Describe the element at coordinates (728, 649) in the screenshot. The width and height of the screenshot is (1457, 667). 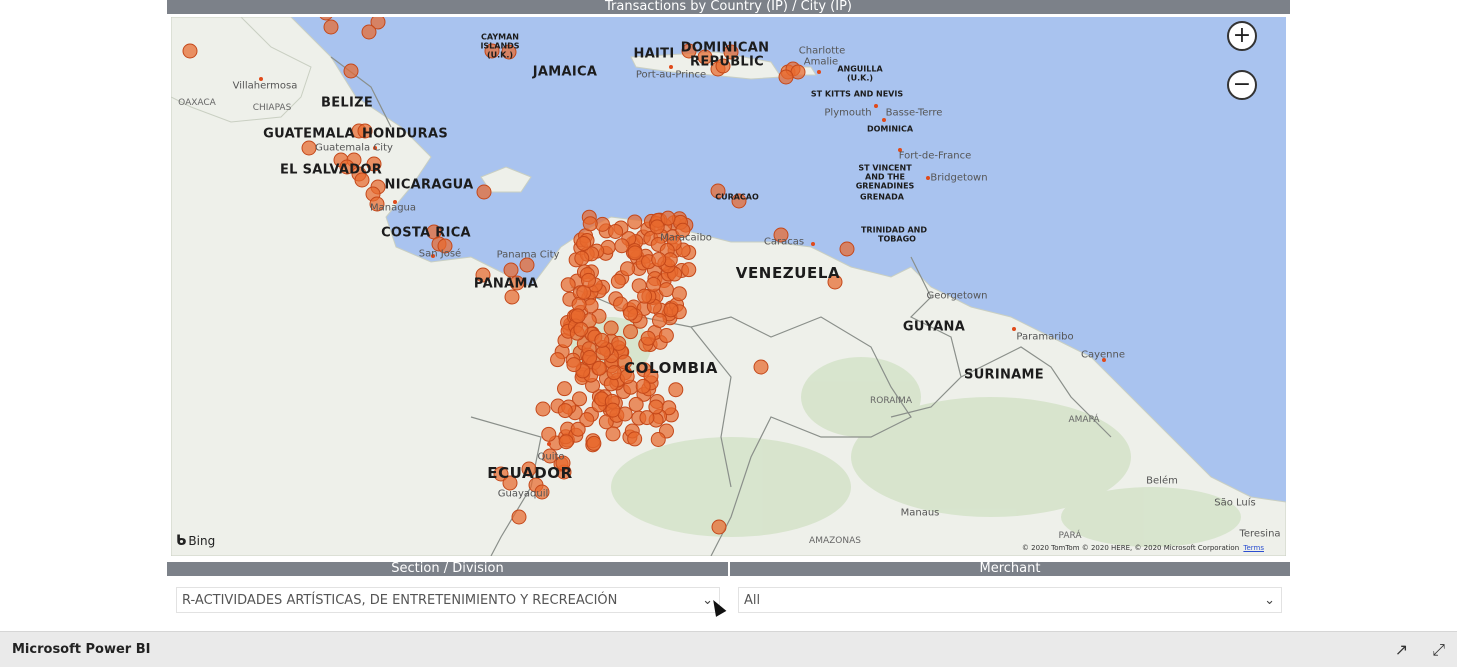
I see `powerbi-footer: Microsoft Power BI ↗ ⤢` at that location.